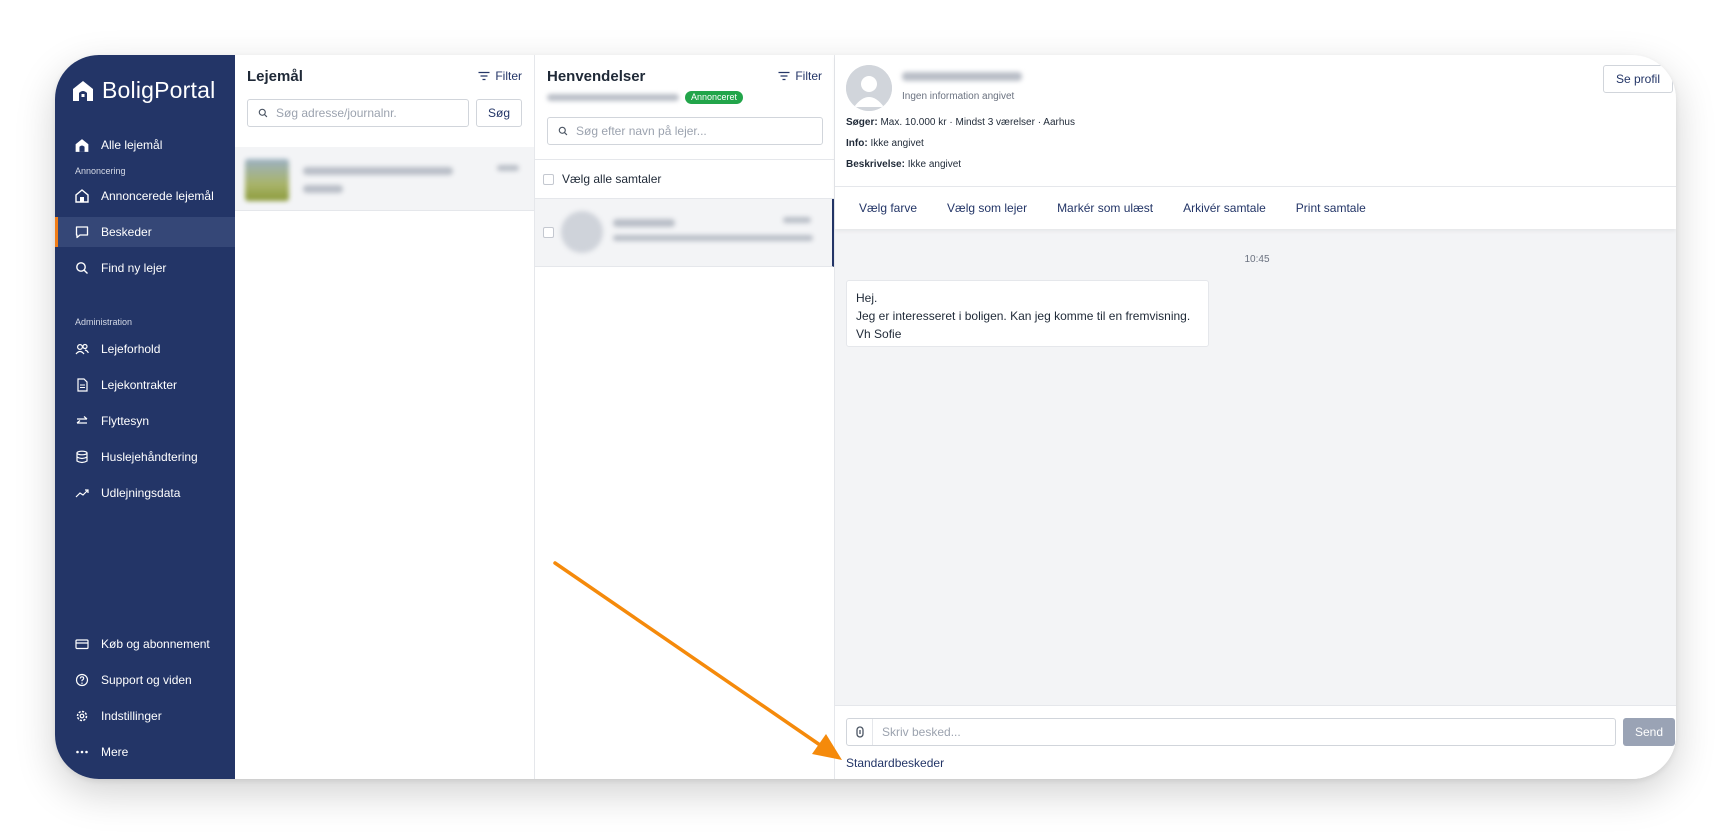 The image size is (1731, 834). What do you see at coordinates (336, 113) in the screenshot?
I see `search-placeholder: Søg adresse/journalnr.` at bounding box center [336, 113].